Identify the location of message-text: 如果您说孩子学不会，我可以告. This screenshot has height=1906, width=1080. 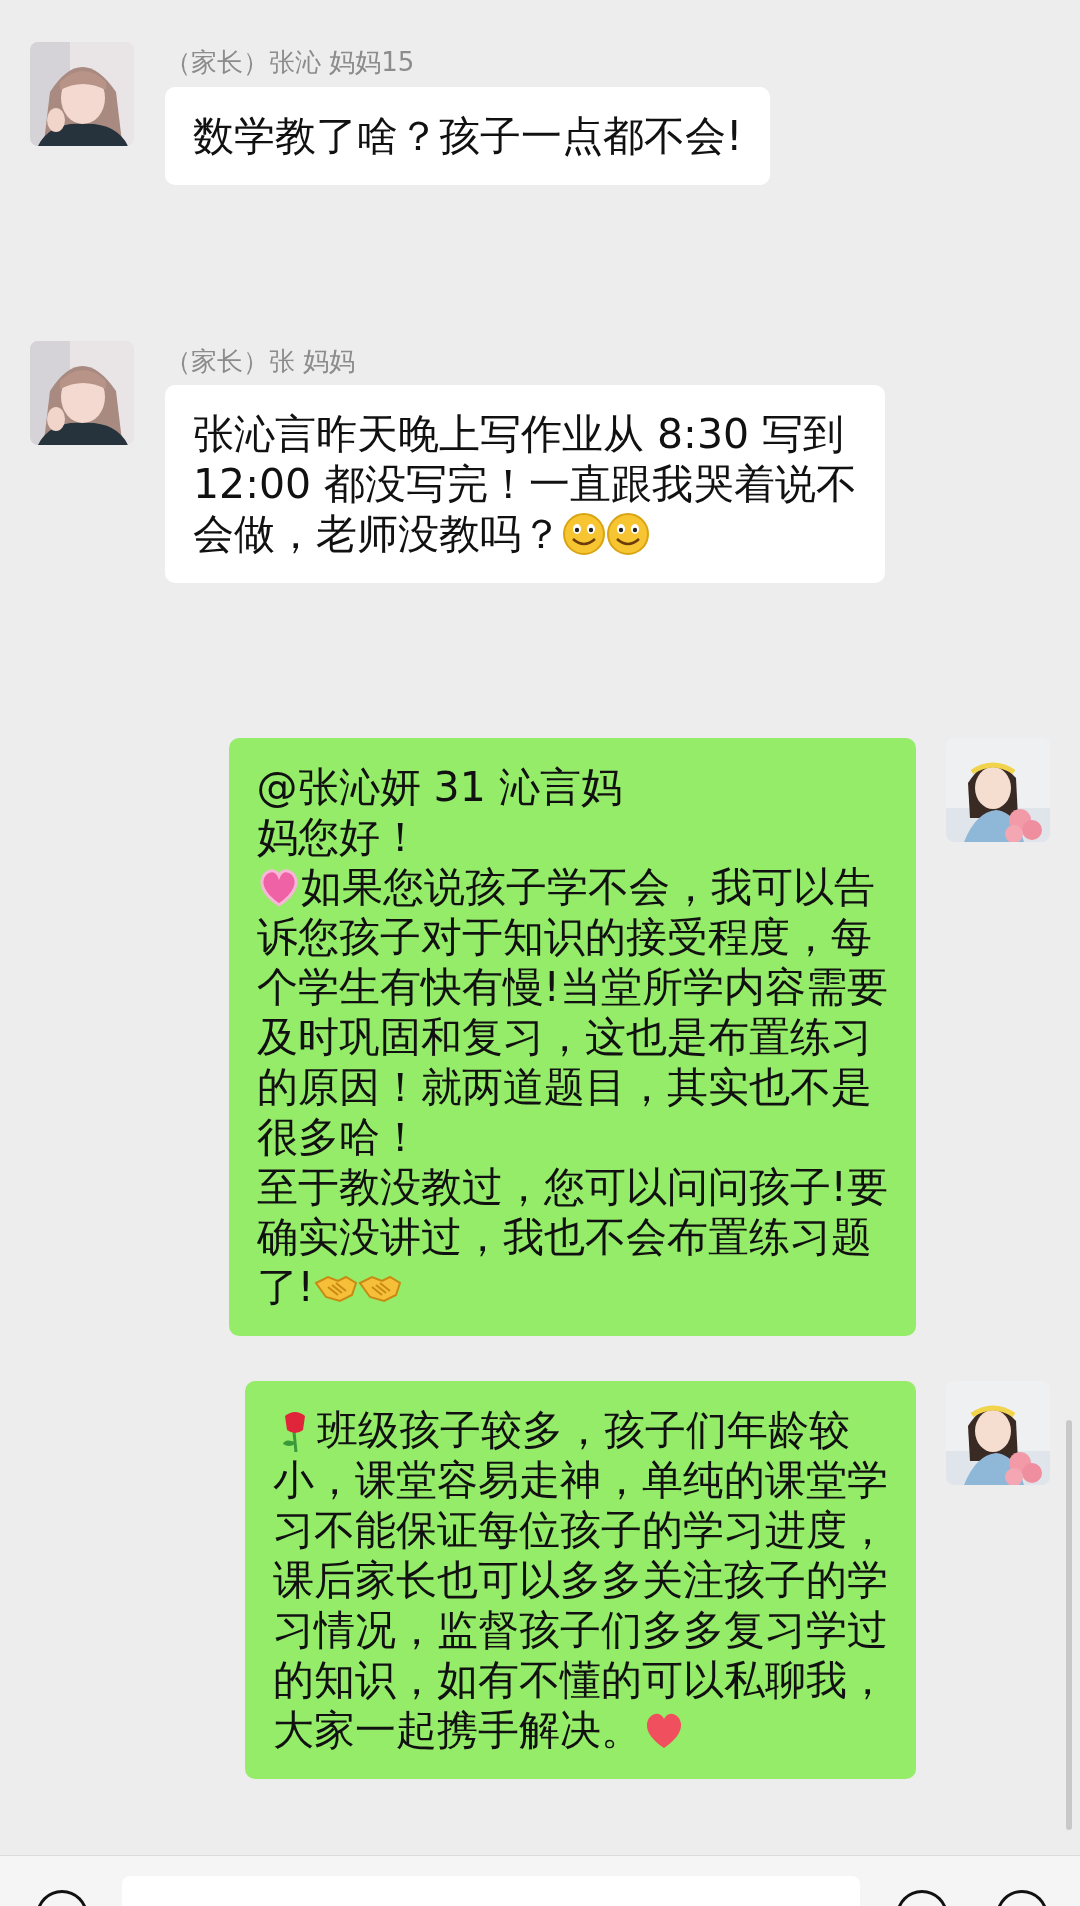
(587, 887).